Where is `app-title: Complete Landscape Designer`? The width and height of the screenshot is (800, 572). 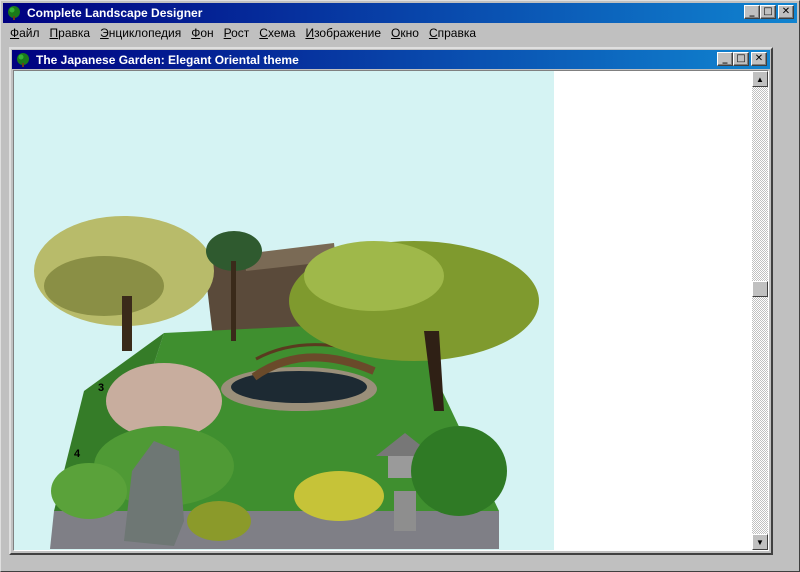
app-title: Complete Landscape Designer is located at coordinates (115, 13).